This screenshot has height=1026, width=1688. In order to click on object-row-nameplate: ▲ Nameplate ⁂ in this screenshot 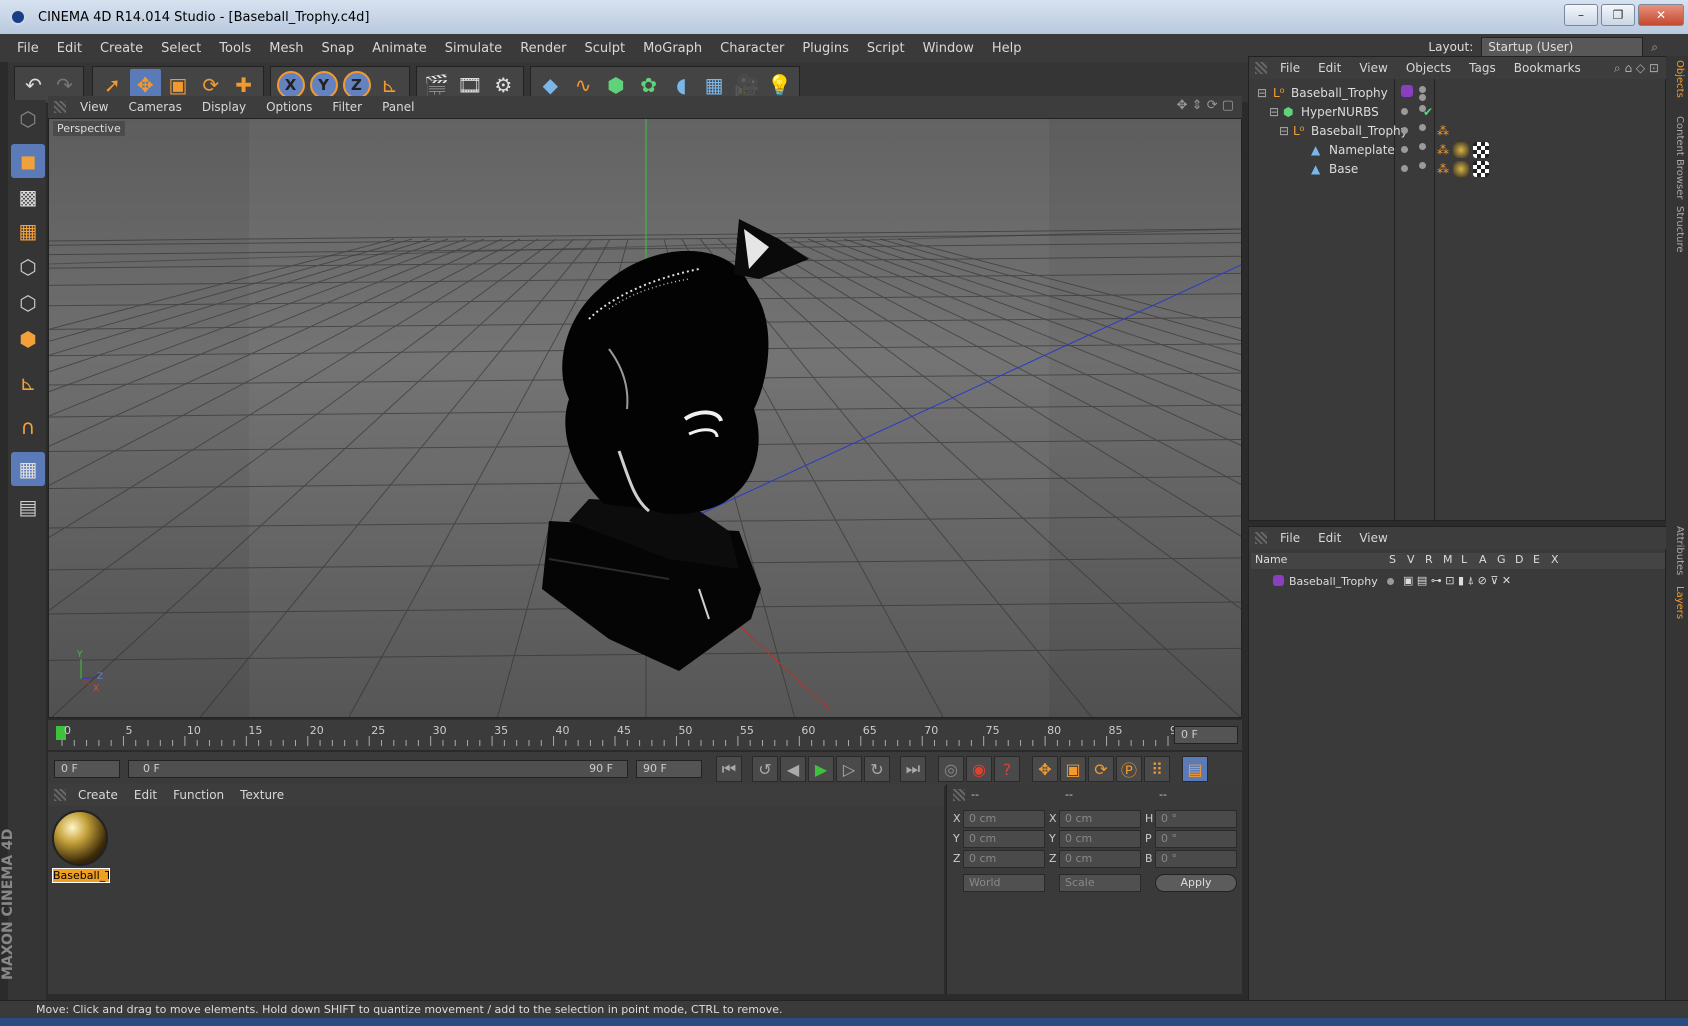, I will do `click(1458, 150)`.